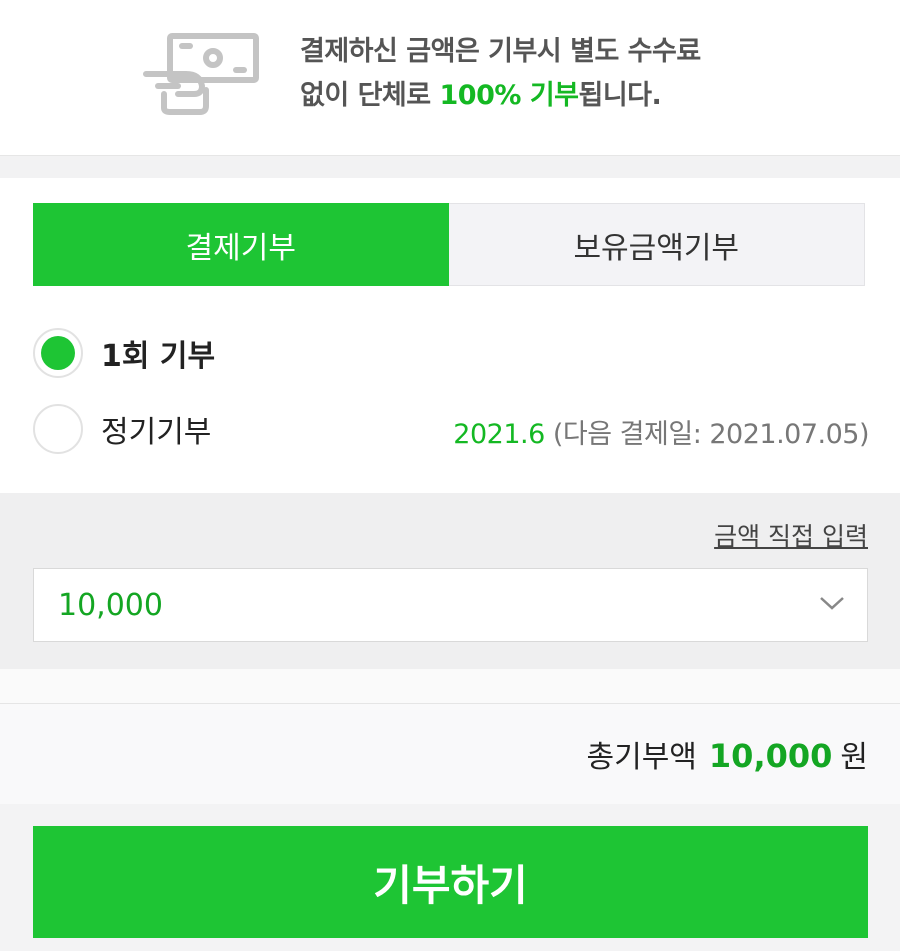 Image resolution: width=900 pixels, height=951 pixels. I want to click on total-label: 총기부액, so click(641, 757).